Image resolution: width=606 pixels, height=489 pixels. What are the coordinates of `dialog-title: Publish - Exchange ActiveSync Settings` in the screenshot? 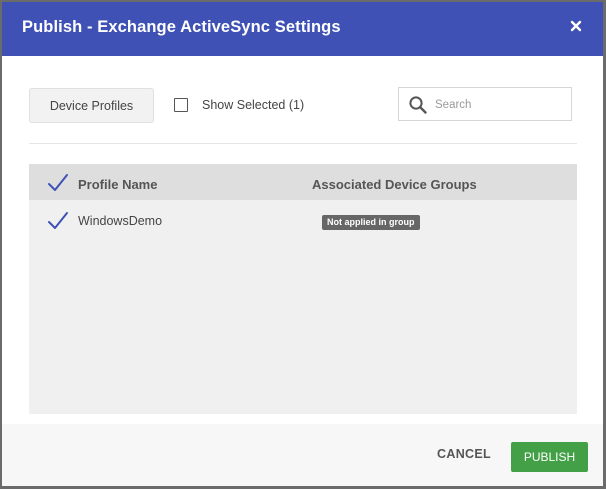 It's located at (181, 27).